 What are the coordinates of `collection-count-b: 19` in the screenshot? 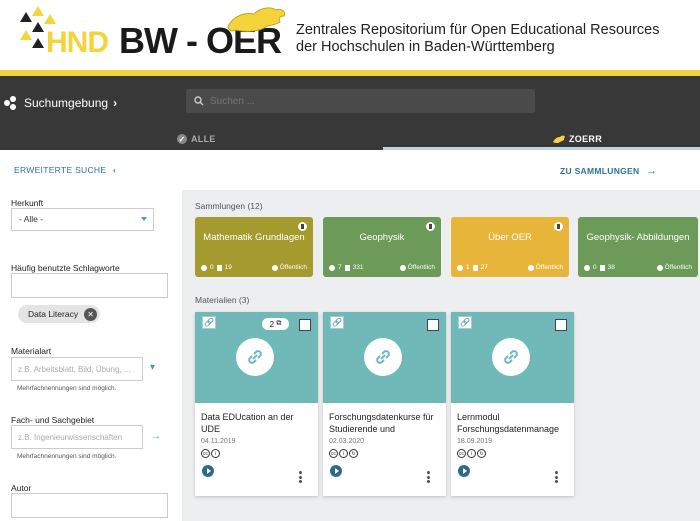 It's located at (228, 267).